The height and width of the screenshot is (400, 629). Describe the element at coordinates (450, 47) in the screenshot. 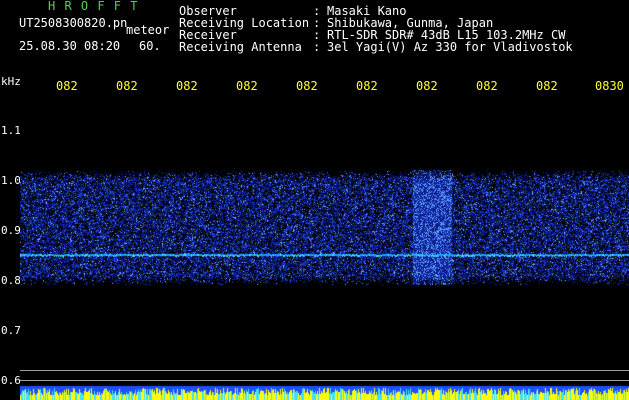

I see `info-value-antenna: 3el Yagi(V) Az 330 for Vladivostok` at that location.